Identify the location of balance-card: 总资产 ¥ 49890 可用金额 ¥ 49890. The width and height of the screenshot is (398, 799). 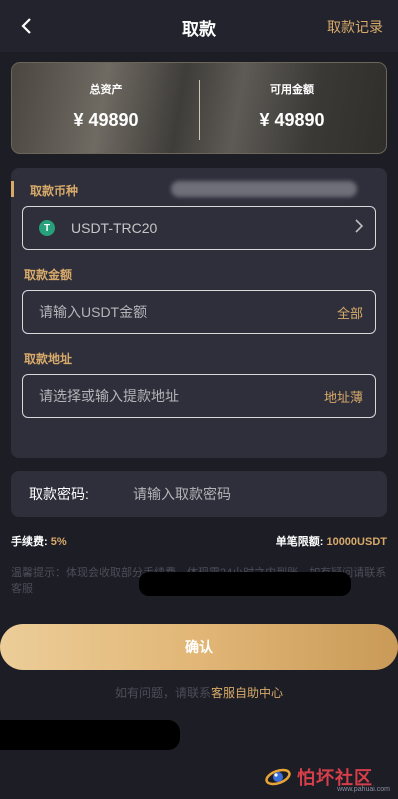
(199, 108).